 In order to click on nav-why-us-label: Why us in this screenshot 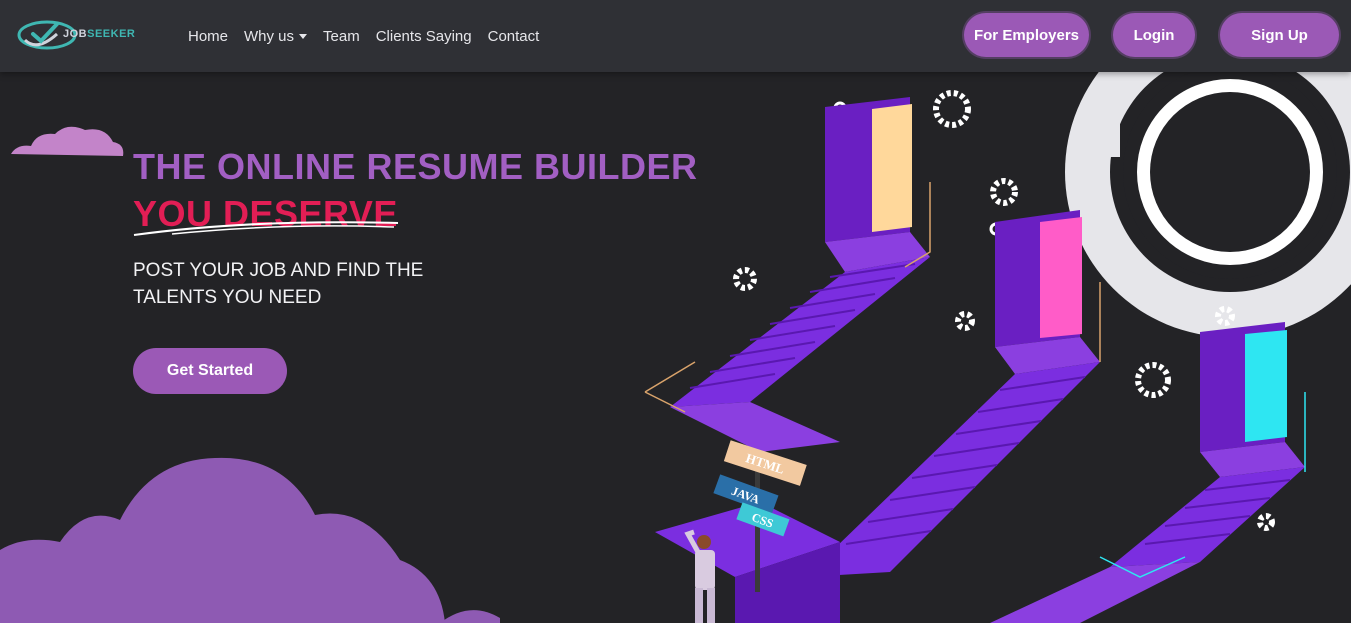, I will do `click(269, 36)`.